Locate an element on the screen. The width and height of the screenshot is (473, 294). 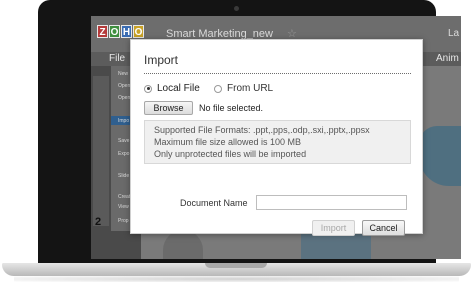
source-url-option: From URL is located at coordinates (243, 88).